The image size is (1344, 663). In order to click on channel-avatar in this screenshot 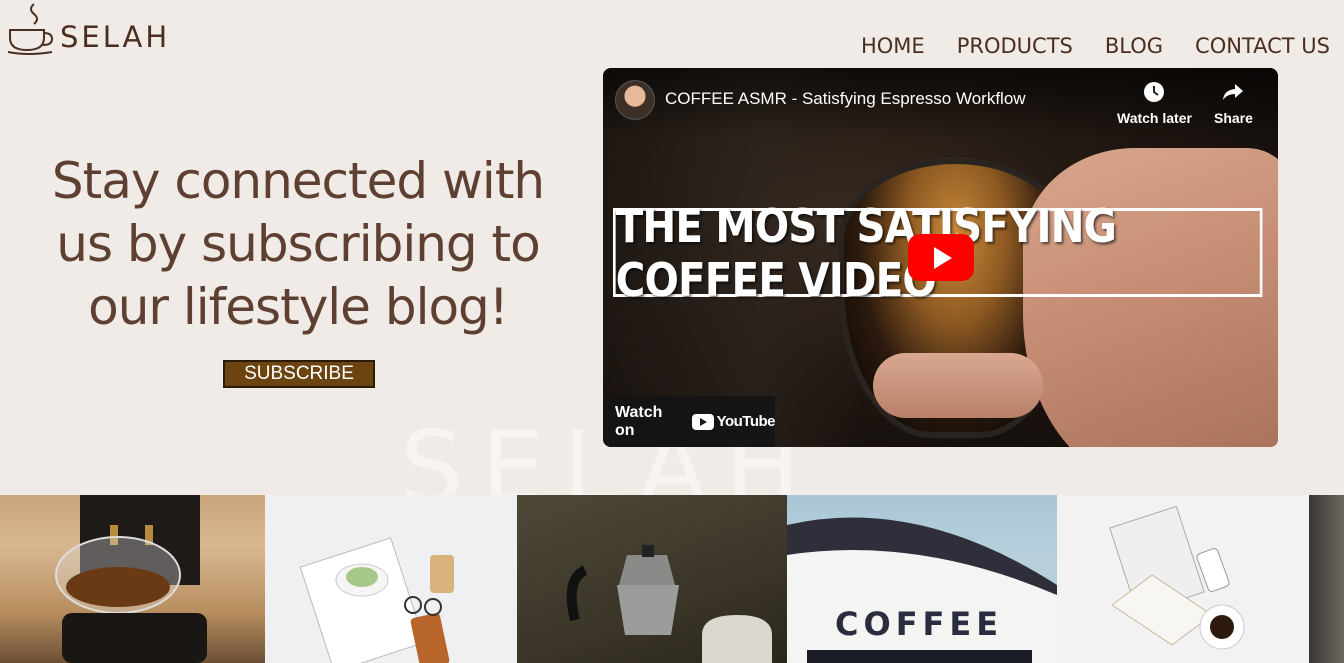, I will do `click(635, 100)`.